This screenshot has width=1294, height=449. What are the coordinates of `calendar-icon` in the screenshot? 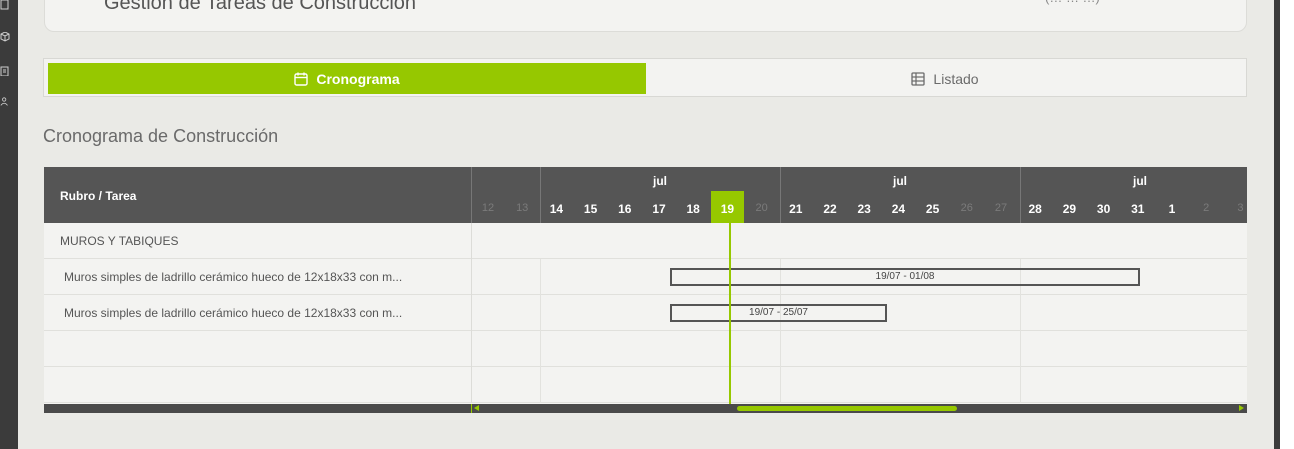 It's located at (301, 79).